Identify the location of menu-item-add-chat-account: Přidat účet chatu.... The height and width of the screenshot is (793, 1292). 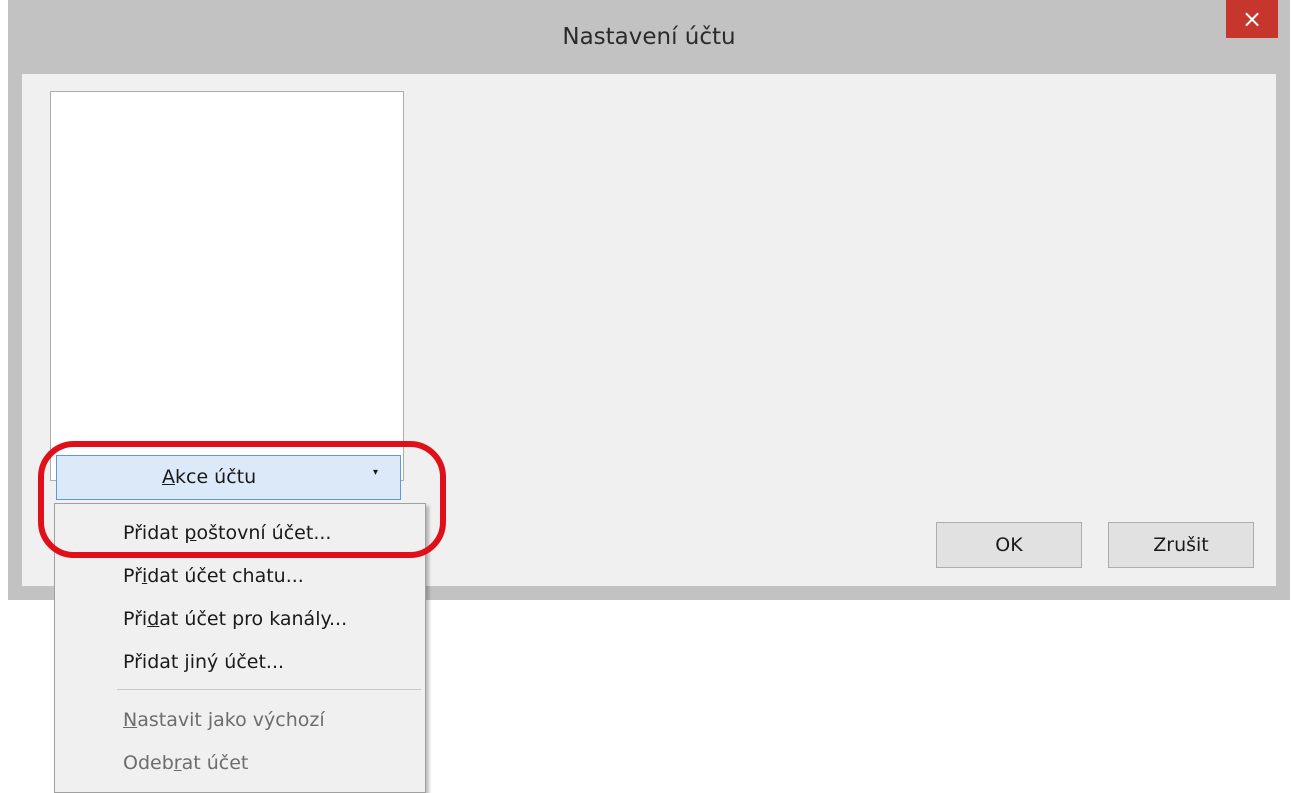
(213, 576).